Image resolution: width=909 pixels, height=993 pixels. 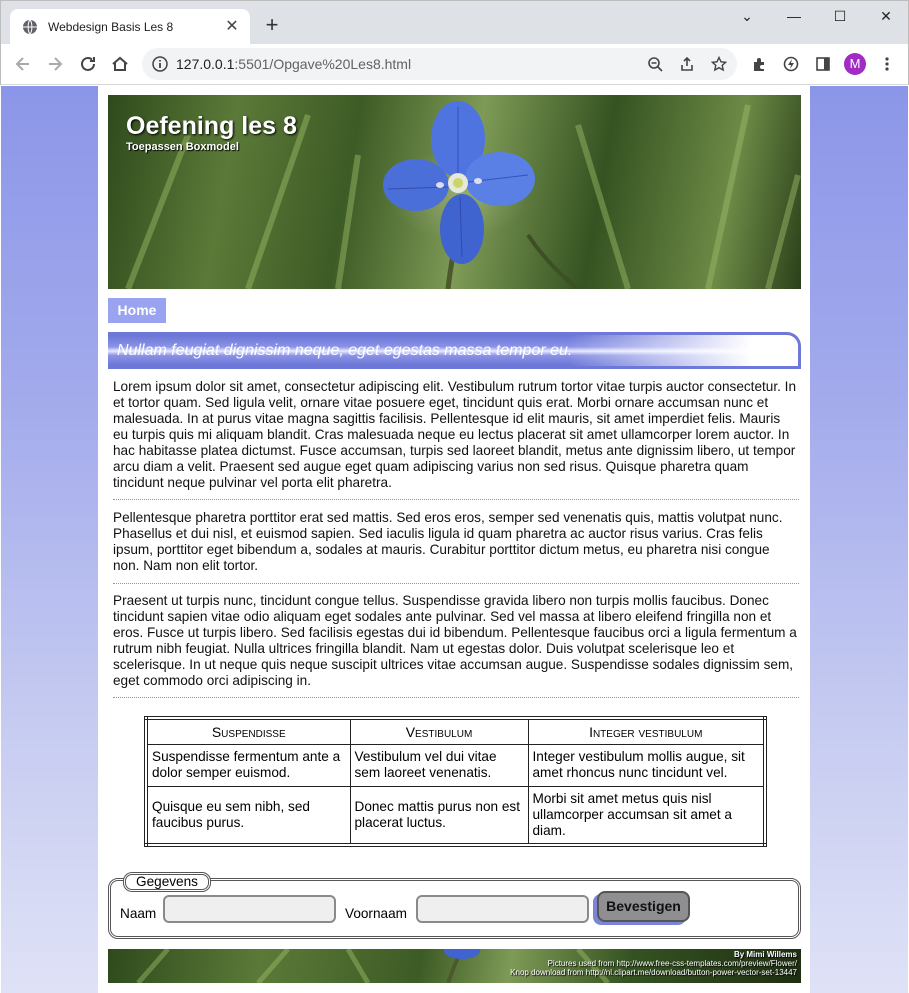 I want to click on tab-title: Webdesign Basis Les 8, so click(x=111, y=27).